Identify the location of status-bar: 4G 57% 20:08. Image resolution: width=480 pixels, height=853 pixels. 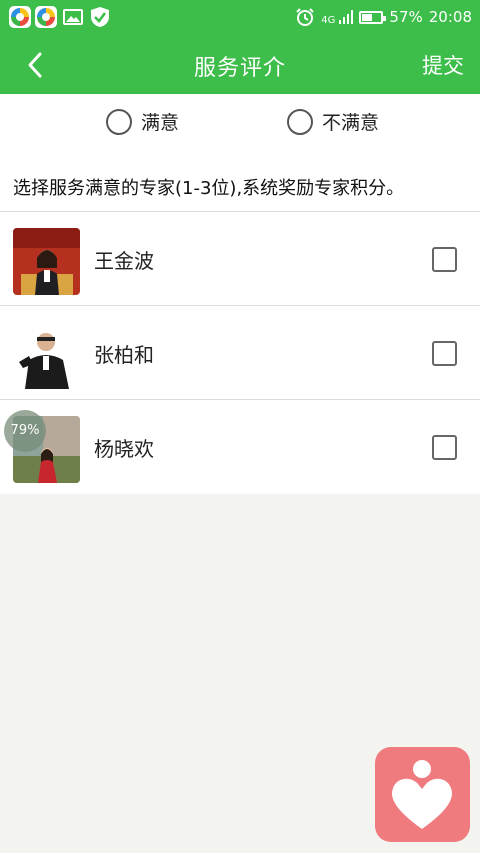
(240, 18).